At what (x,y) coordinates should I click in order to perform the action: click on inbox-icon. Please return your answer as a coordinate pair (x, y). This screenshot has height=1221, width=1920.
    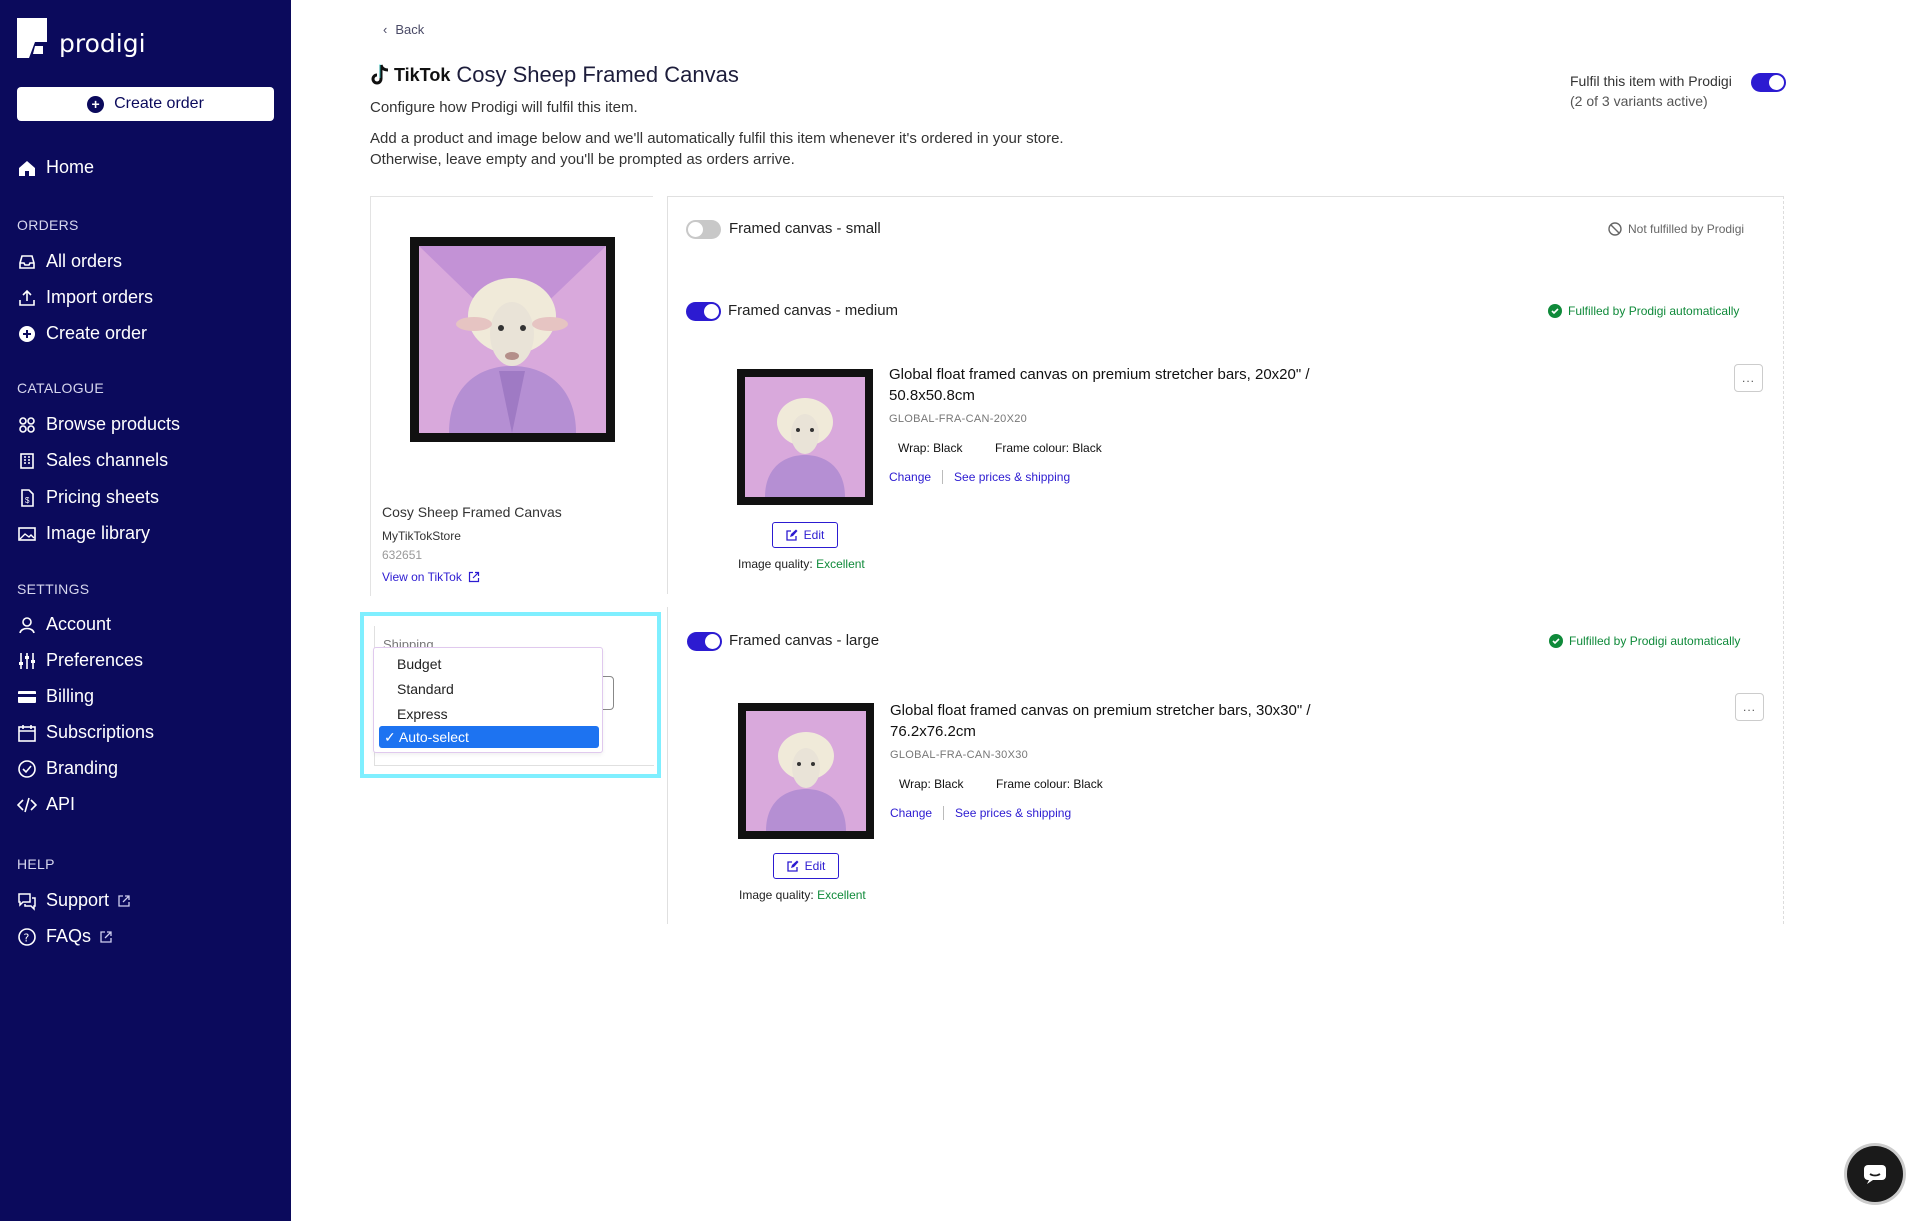
    Looking at the image, I should click on (27, 261).